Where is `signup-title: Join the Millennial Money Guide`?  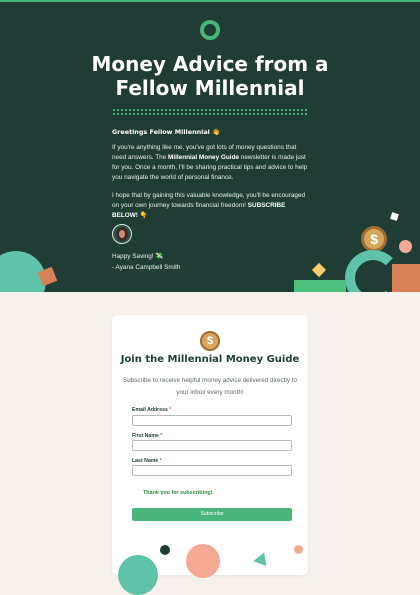
signup-title: Join the Millennial Money Guide is located at coordinates (210, 359).